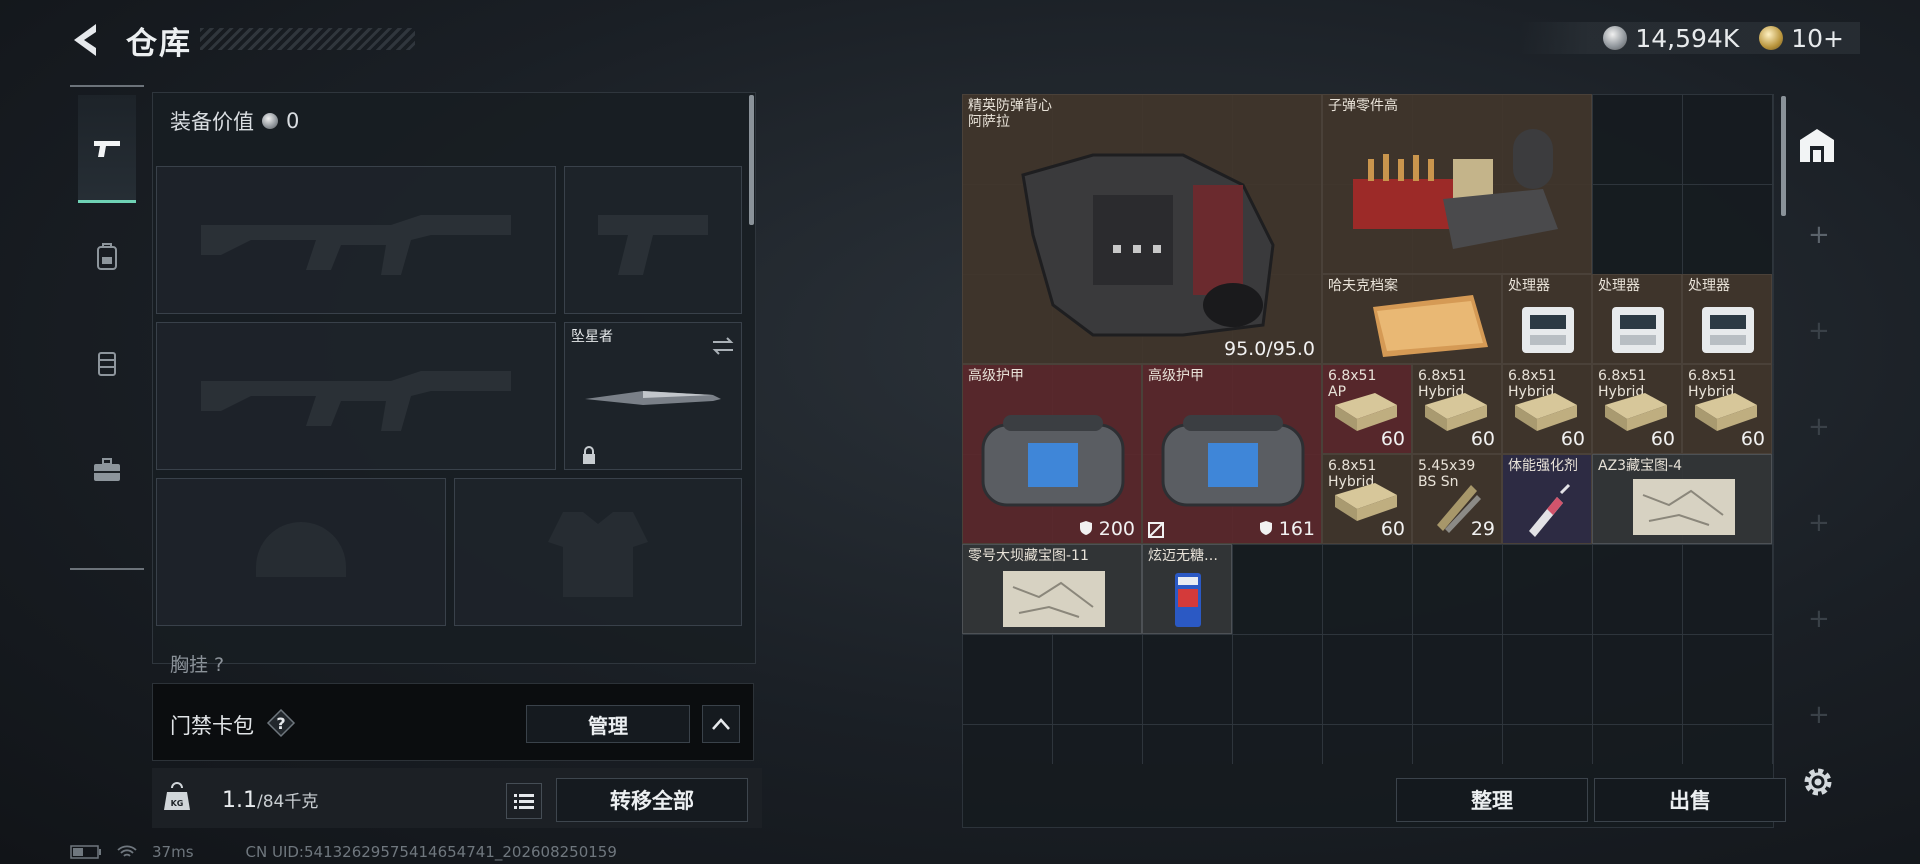 This screenshot has width=1920, height=864. What do you see at coordinates (1690, 800) in the screenshot?
I see `sell-button: 出售` at bounding box center [1690, 800].